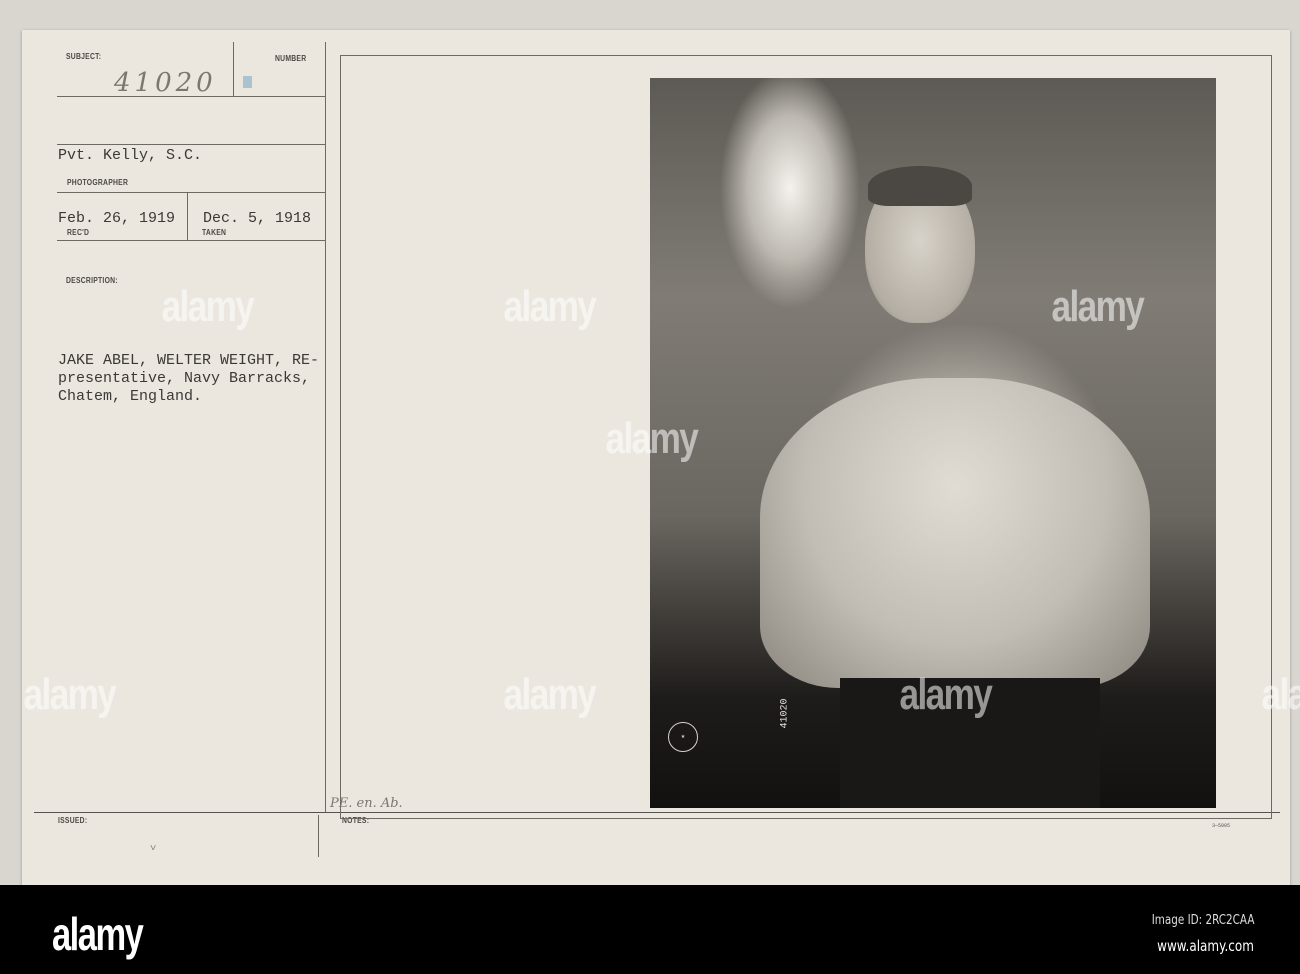 The height and width of the screenshot is (974, 1300). I want to click on recd-label: REC'D, so click(78, 232).